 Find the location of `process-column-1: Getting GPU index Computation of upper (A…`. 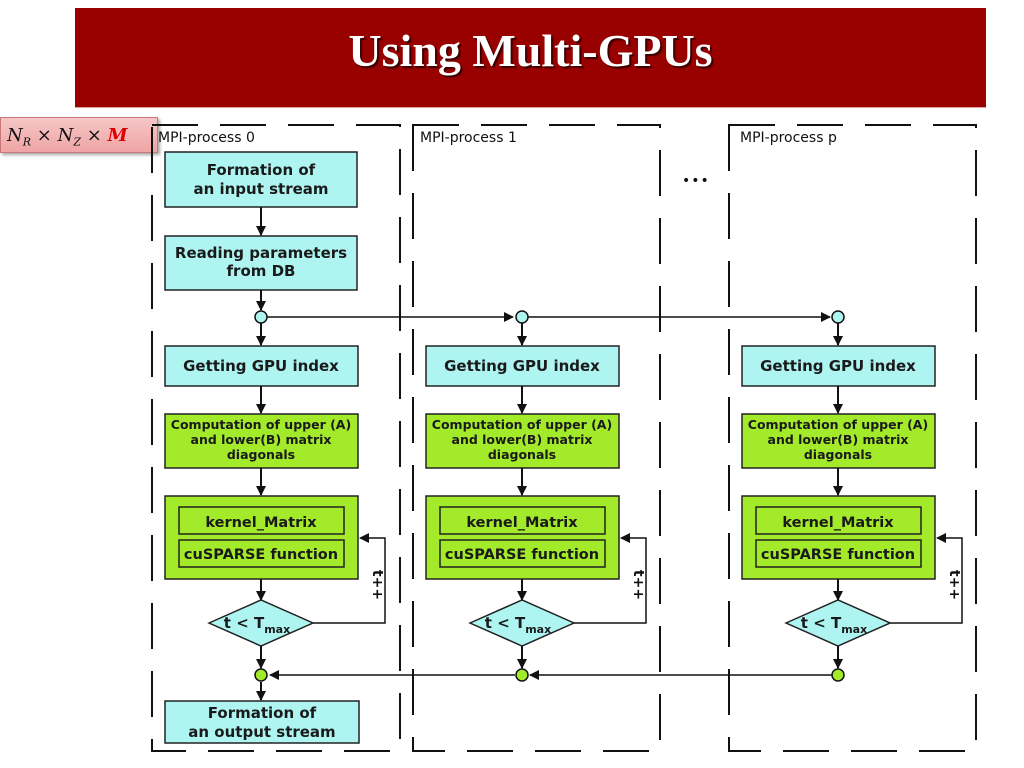

process-column-1: Getting GPU index Computation of upper (A… is located at coordinates (536, 496).